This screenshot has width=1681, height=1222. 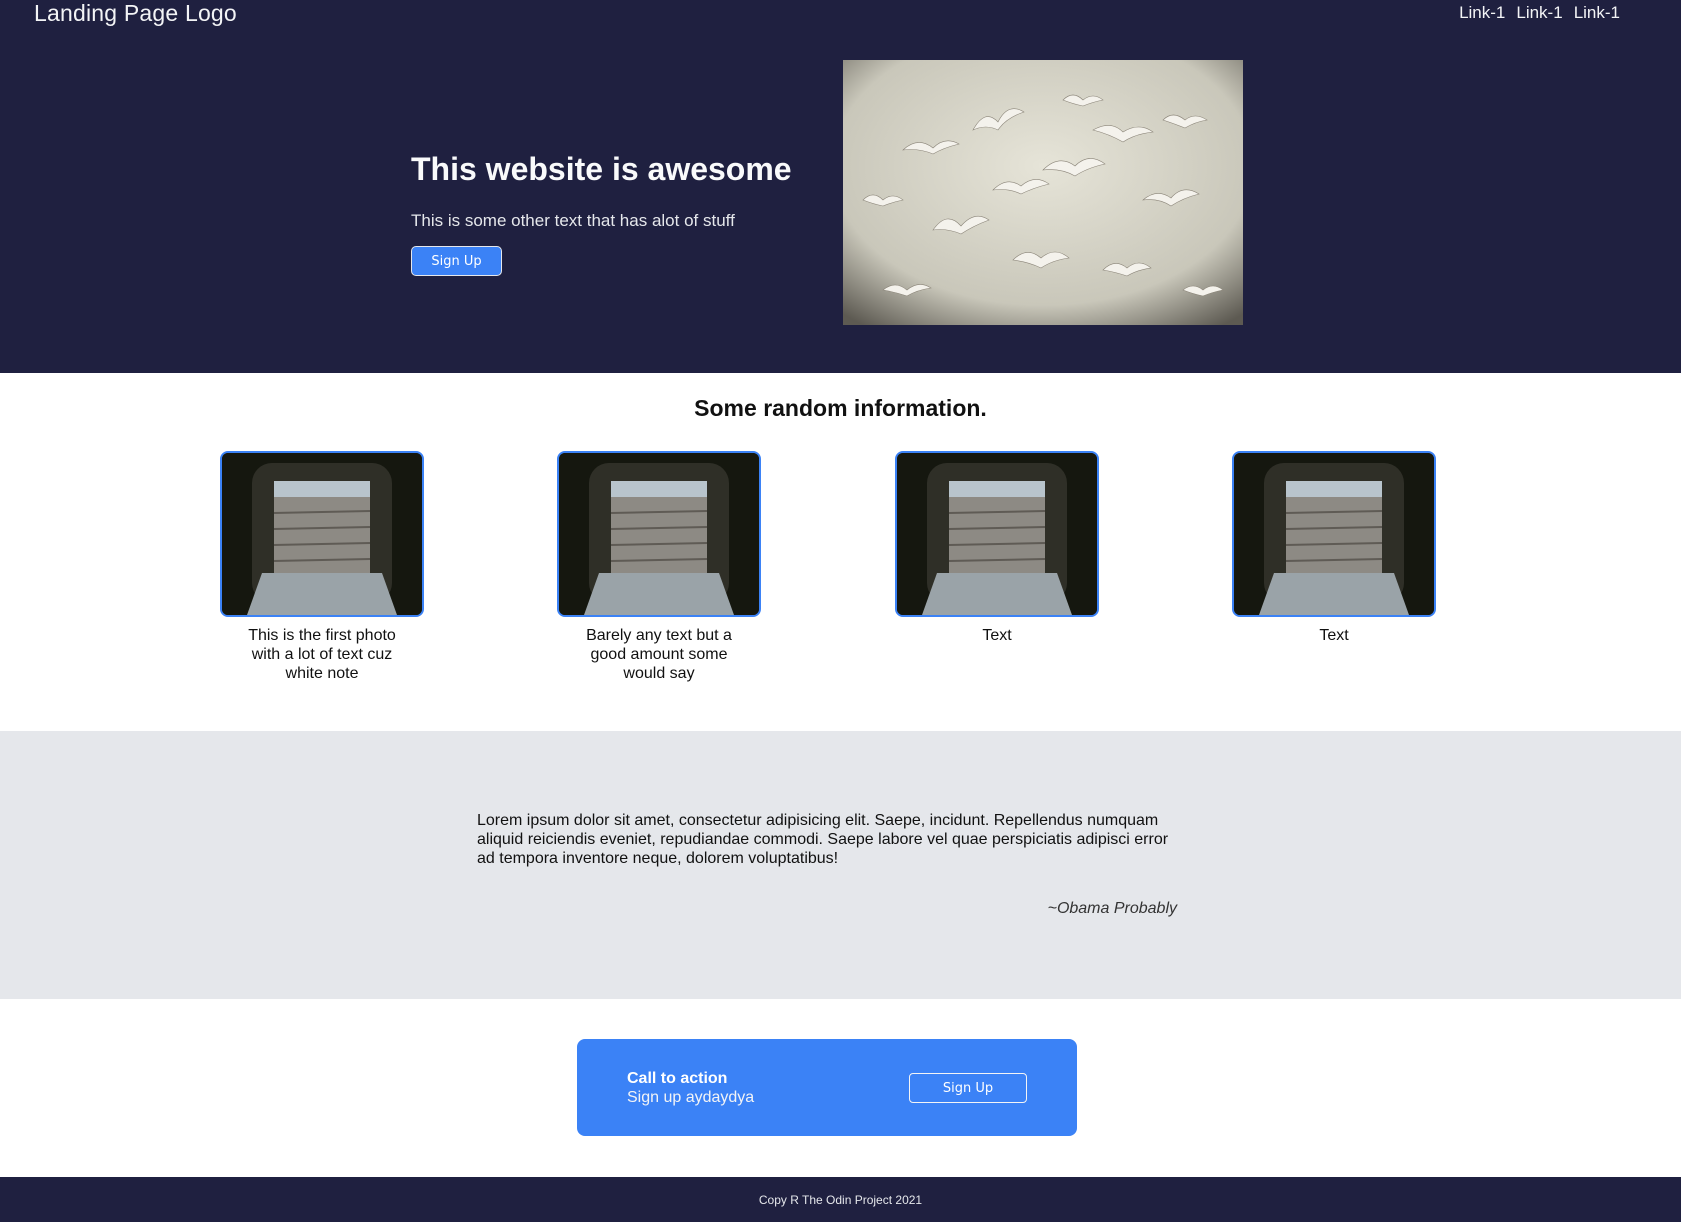 I want to click on nav-link-3: Link-1, so click(x=1597, y=13).